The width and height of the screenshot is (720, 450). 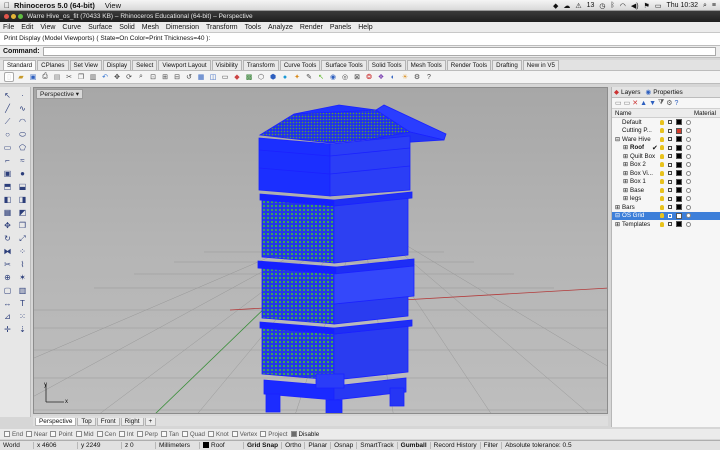 What do you see at coordinates (638, 181) in the screenshot?
I see `layer-name: Box 1` at bounding box center [638, 181].